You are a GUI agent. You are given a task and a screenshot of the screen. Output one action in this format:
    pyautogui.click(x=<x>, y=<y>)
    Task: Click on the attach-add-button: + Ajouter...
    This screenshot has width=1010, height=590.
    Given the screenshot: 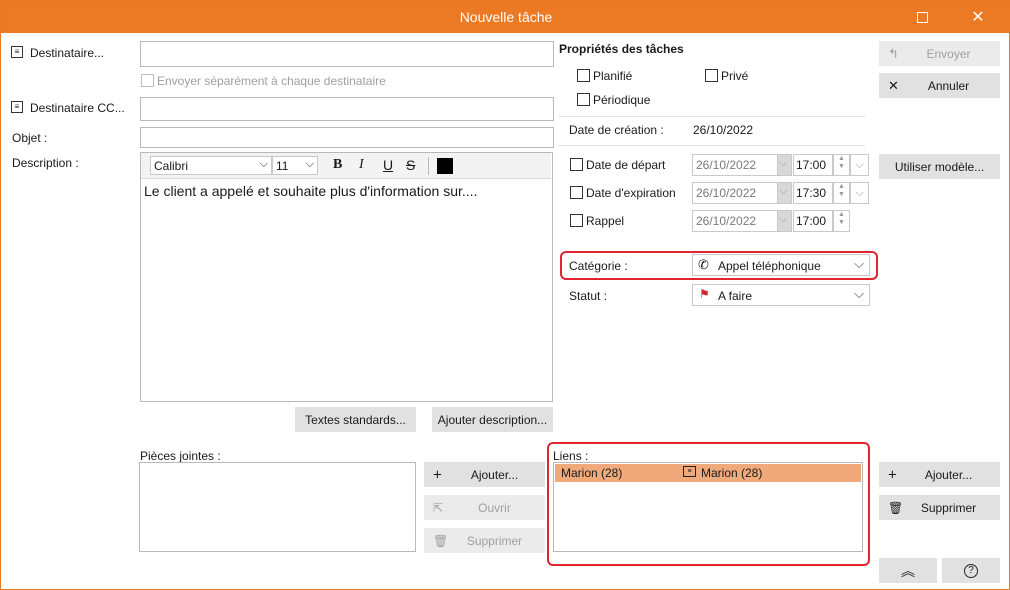 What is the action you would take?
    pyautogui.click(x=484, y=474)
    